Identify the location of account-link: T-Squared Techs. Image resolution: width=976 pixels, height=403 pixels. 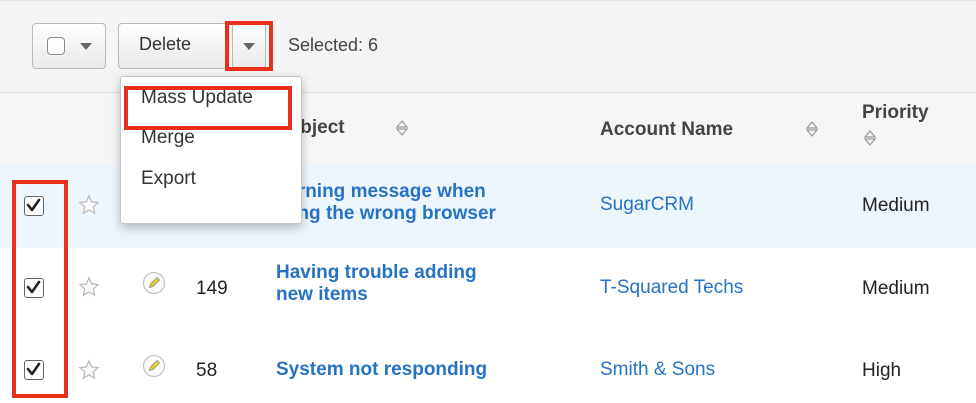
(671, 288).